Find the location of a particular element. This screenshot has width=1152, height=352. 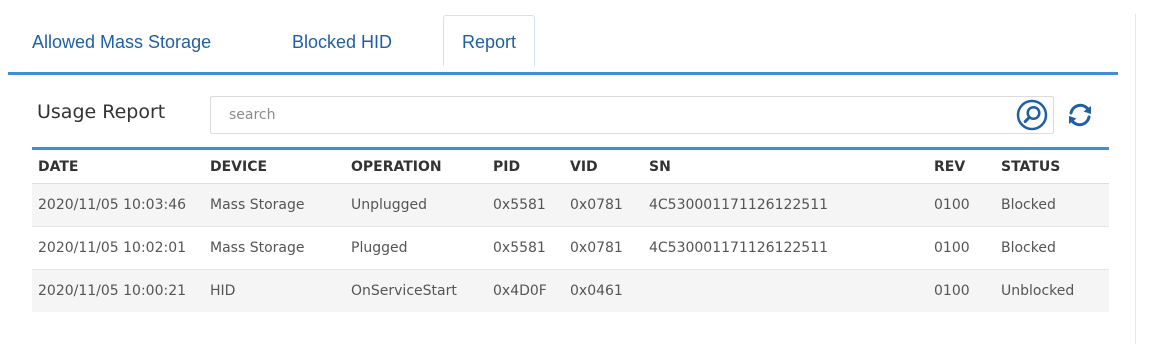

cell-date: 2020/11/05 10:03:46 is located at coordinates (118, 205).